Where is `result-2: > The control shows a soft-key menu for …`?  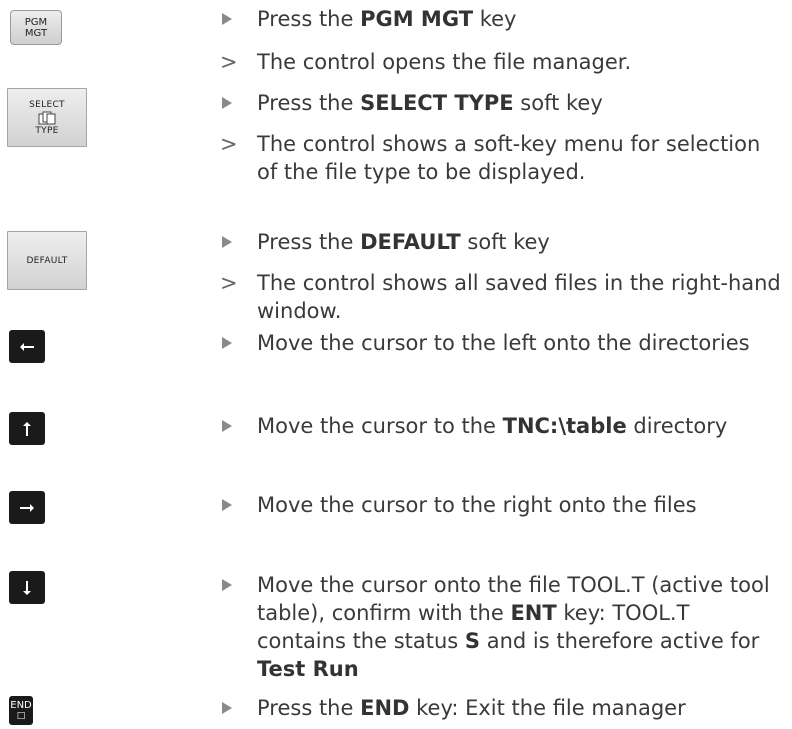 result-2: > The control shows a soft-key menu for … is located at coordinates (499, 158).